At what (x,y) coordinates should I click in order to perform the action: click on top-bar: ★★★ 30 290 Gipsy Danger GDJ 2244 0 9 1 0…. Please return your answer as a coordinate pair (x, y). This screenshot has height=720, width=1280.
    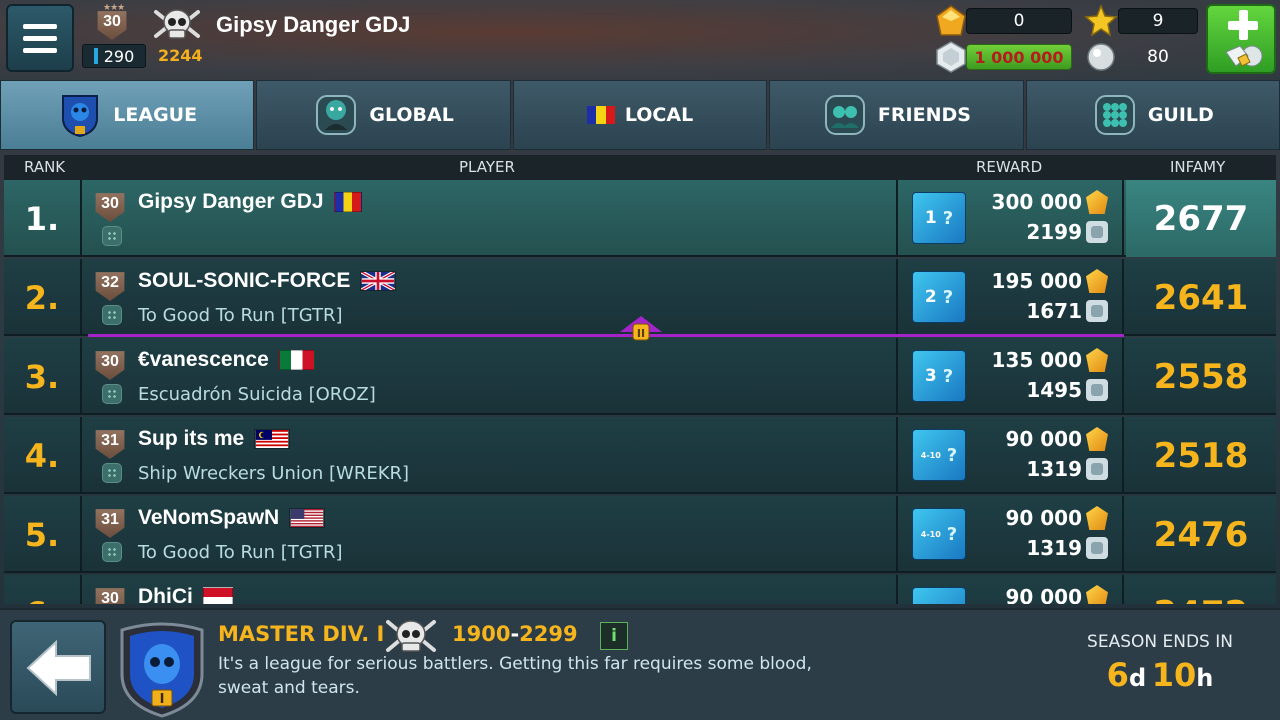
    Looking at the image, I should click on (640, 40).